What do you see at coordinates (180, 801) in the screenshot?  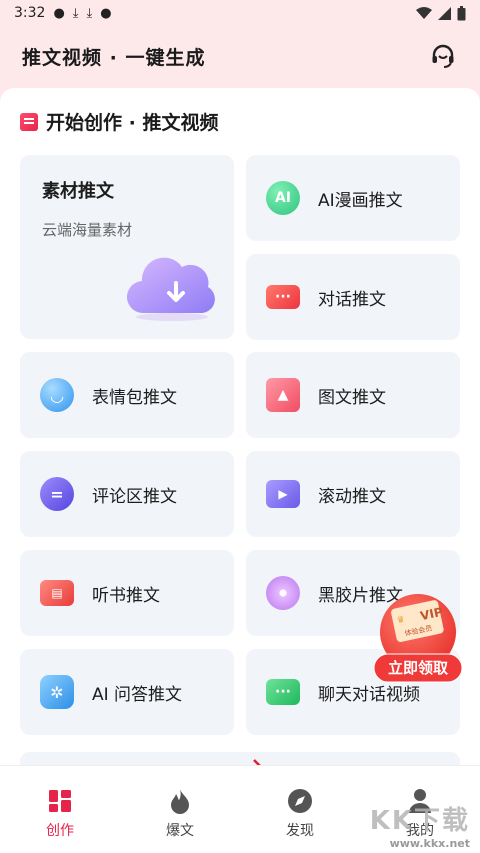 I see `flame-icon` at bounding box center [180, 801].